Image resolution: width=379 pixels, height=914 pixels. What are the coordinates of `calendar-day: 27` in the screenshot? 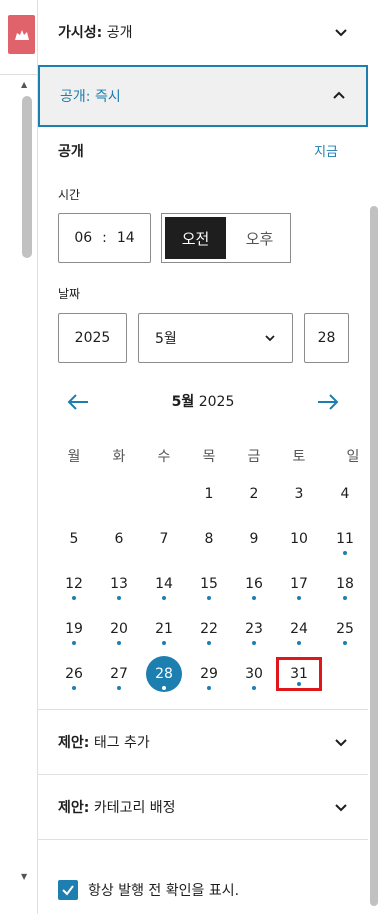 It's located at (119, 674).